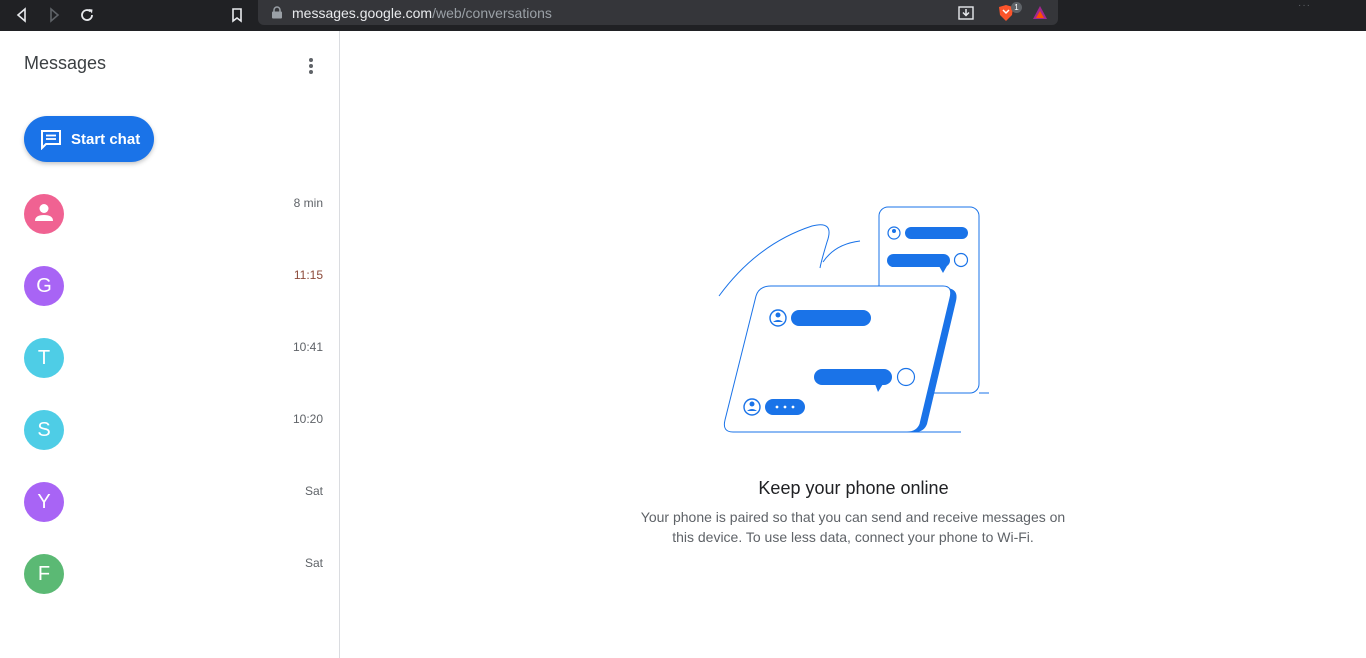 The width and height of the screenshot is (1366, 658). What do you see at coordinates (1016, 7) in the screenshot?
I see `shields-count-badge: 1` at bounding box center [1016, 7].